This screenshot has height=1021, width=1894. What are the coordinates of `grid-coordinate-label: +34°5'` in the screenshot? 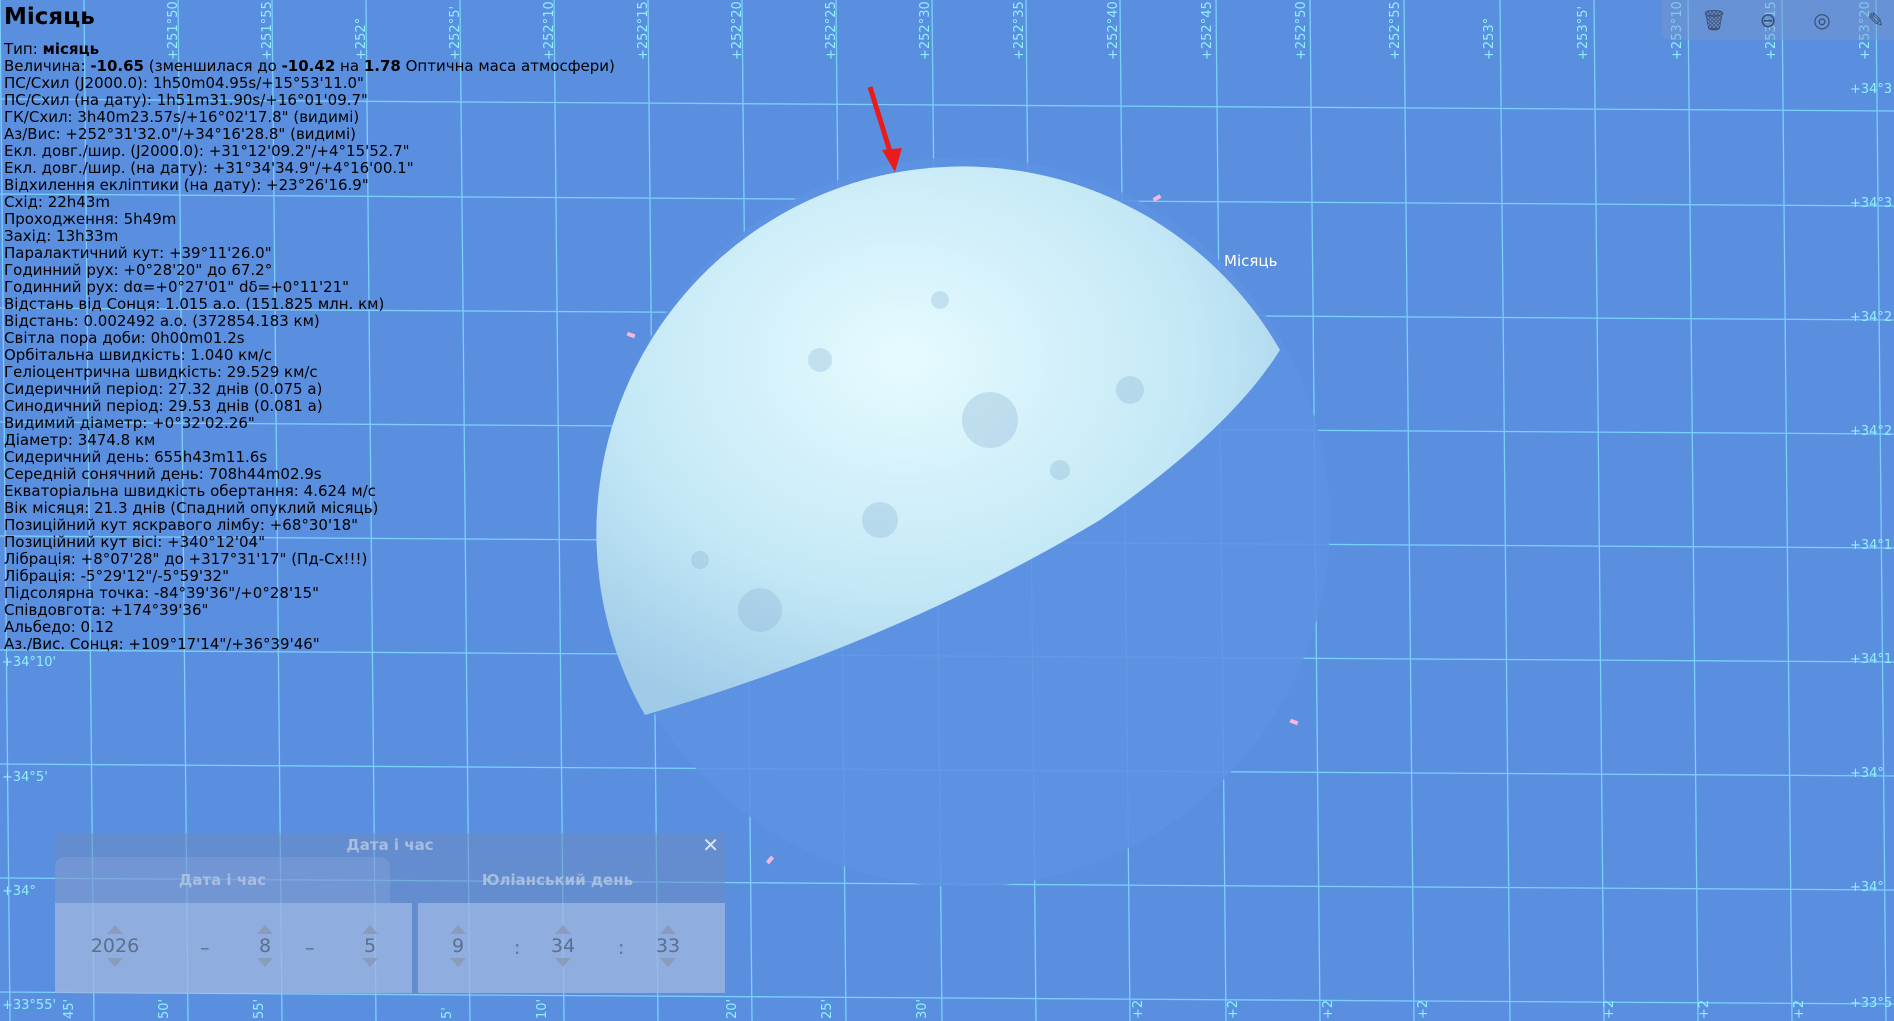 It's located at (25, 777).